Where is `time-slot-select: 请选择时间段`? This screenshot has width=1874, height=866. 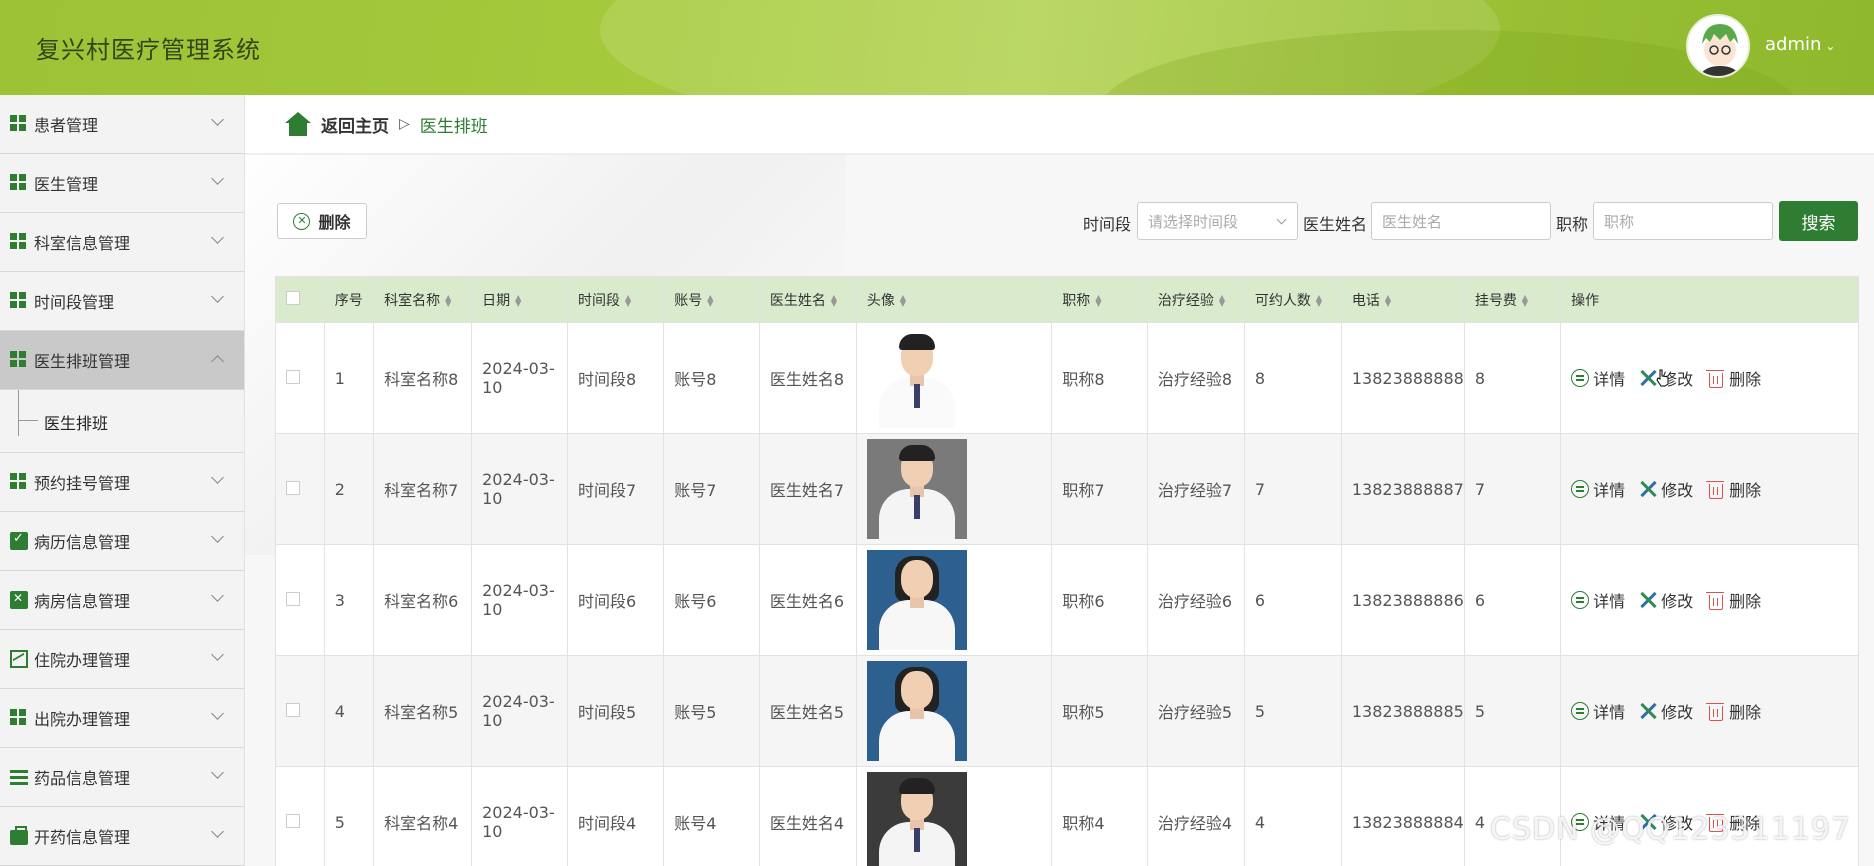 time-slot-select: 请选择时间段 is located at coordinates (1217, 221).